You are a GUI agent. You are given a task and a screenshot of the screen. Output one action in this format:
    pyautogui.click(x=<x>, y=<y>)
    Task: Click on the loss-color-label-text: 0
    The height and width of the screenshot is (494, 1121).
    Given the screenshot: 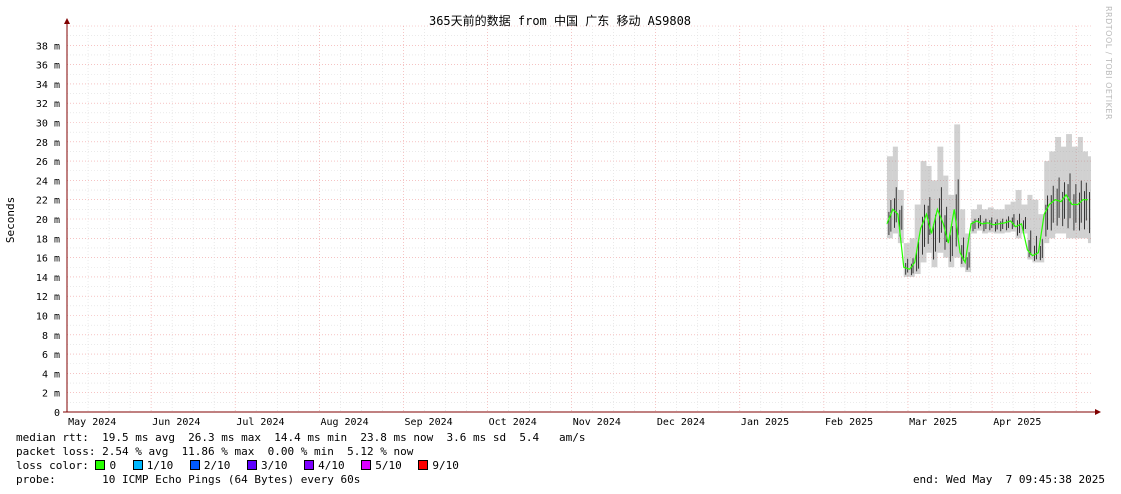 What is the action you would take?
    pyautogui.click(x=113, y=465)
    